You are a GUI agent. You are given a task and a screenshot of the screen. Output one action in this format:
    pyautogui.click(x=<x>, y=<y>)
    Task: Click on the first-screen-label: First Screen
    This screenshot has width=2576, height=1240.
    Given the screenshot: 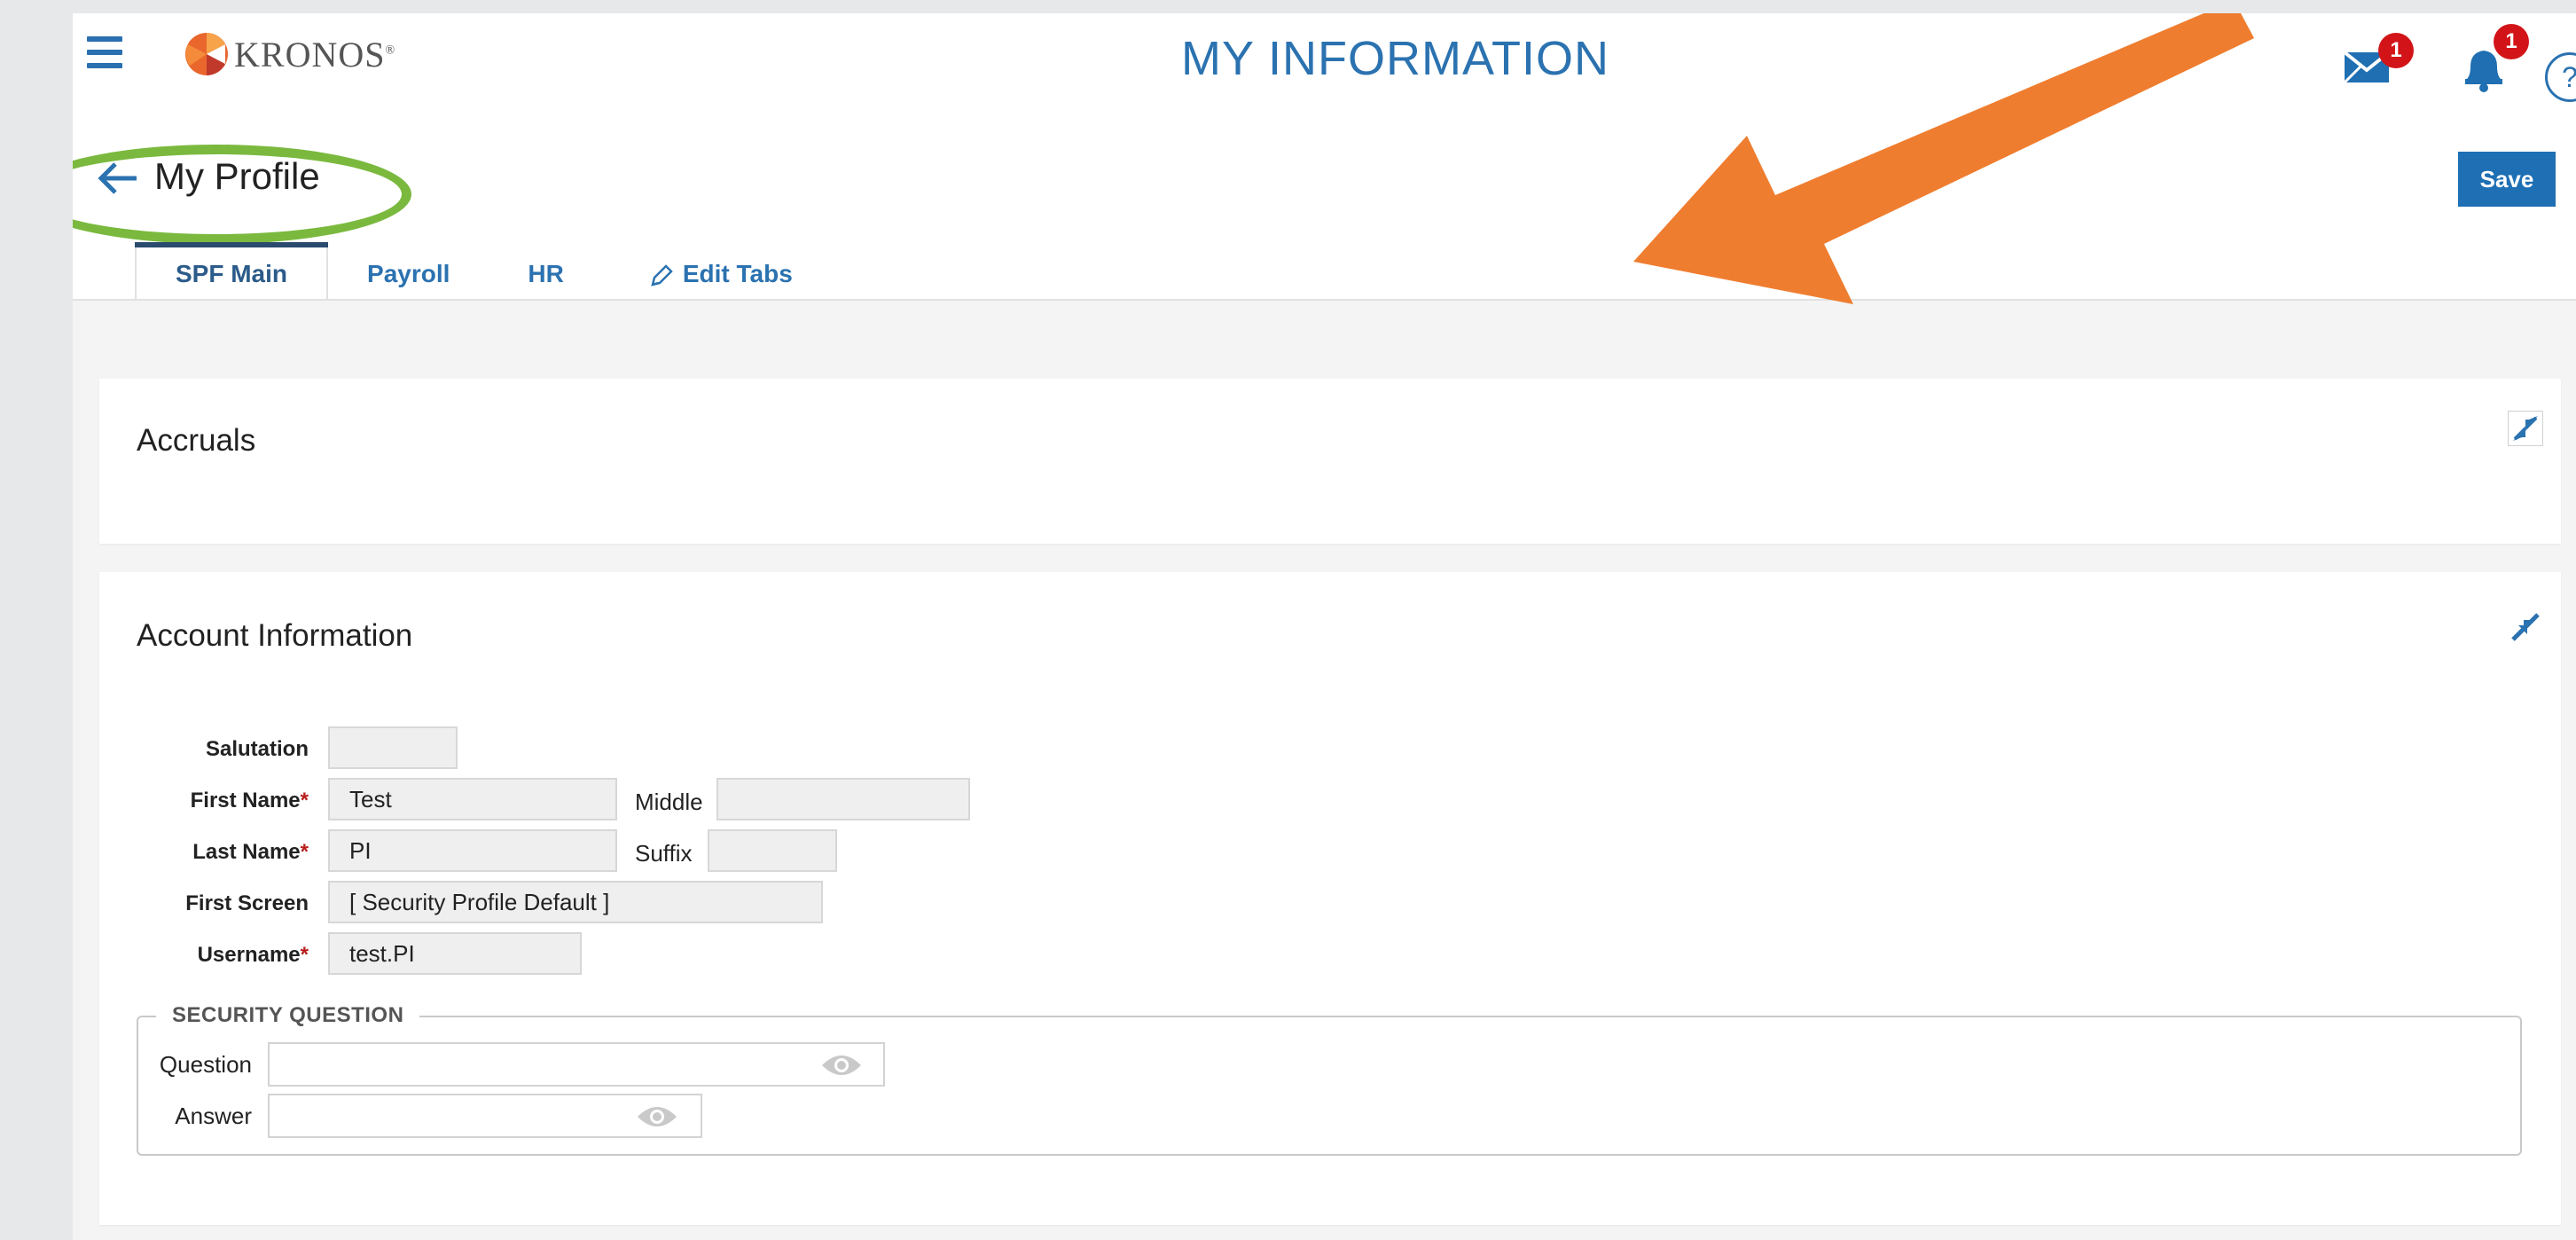 What is the action you would take?
    pyautogui.click(x=247, y=903)
    